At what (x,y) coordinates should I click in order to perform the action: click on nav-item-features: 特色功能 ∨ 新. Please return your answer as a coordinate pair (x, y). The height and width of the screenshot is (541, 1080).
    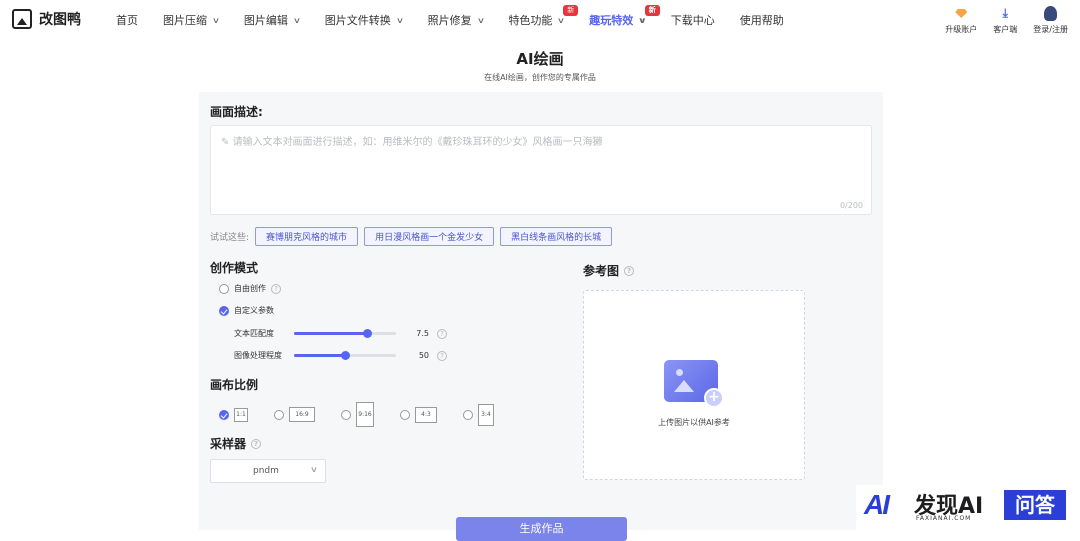
    Looking at the image, I should click on (543, 16).